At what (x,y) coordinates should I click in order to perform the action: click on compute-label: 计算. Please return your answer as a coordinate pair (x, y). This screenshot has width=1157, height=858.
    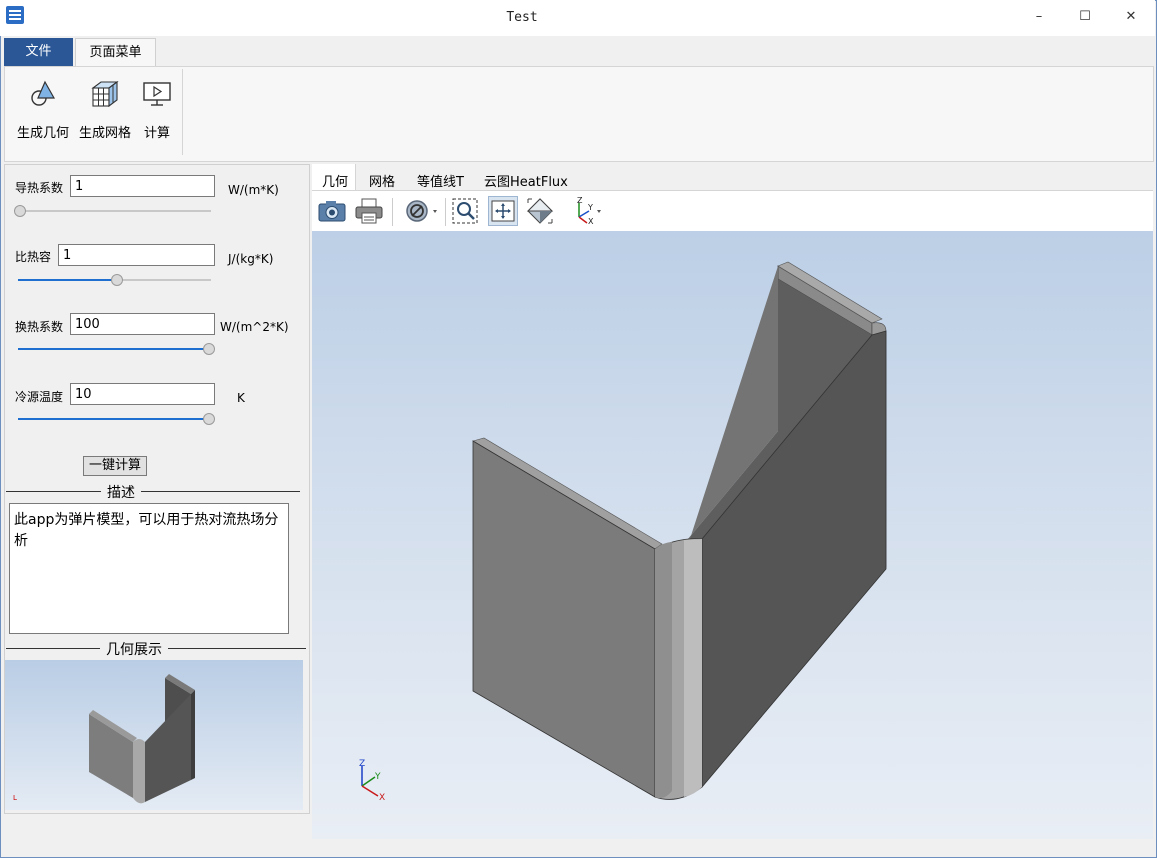
    Looking at the image, I should click on (156, 133).